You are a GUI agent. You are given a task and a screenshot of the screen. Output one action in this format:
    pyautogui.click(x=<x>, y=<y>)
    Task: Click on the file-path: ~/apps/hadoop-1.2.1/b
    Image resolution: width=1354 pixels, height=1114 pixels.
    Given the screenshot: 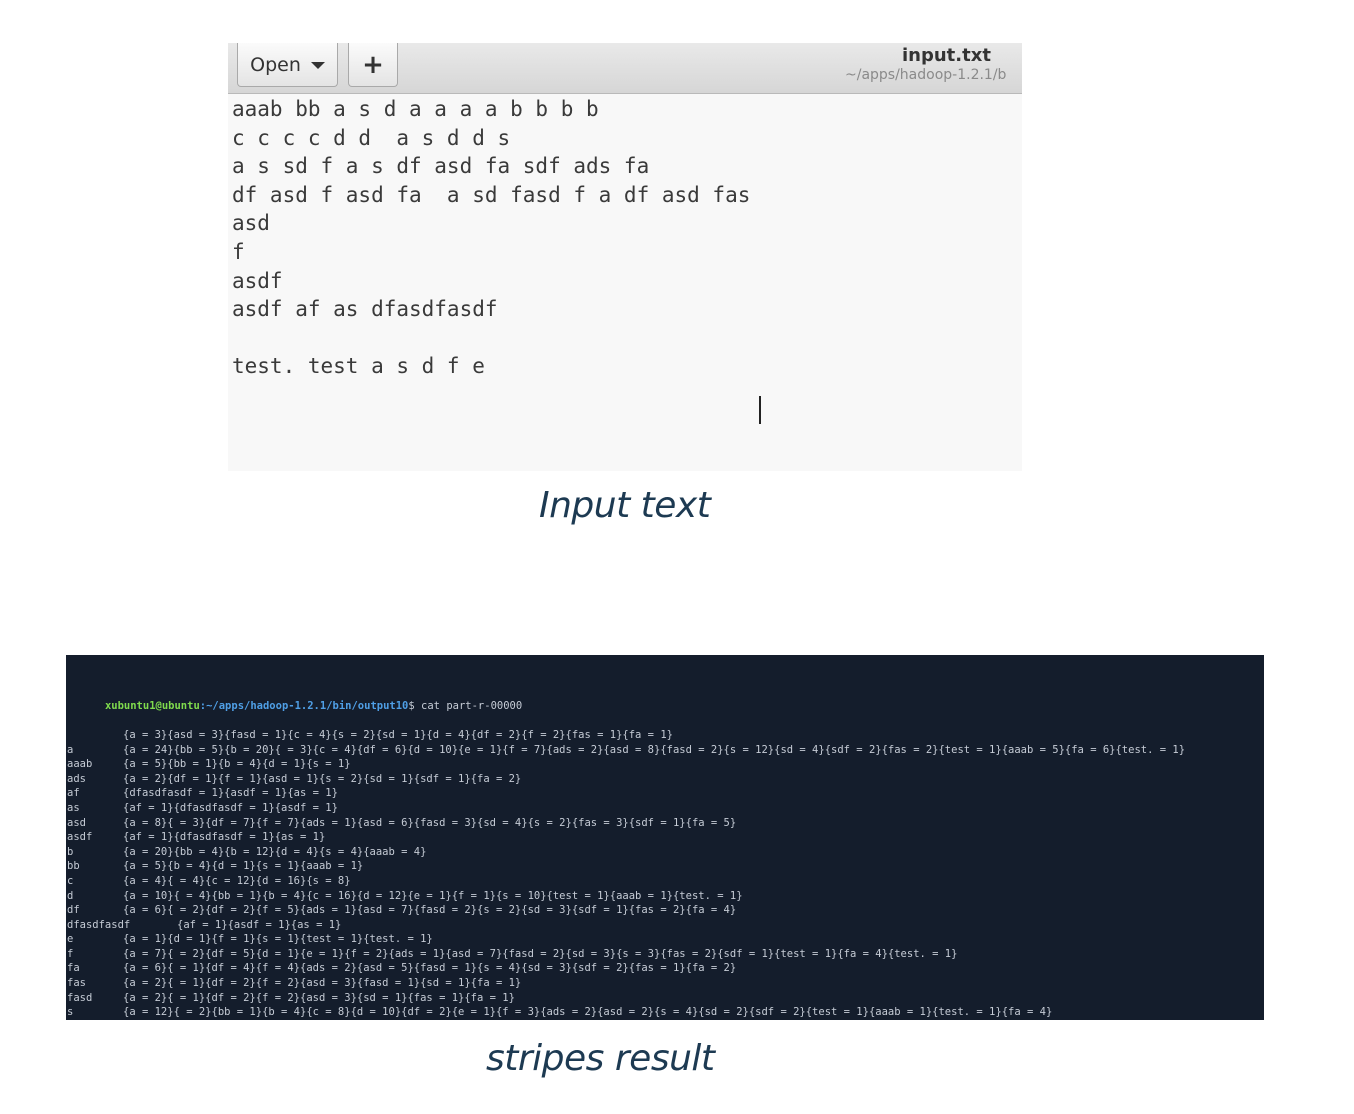 What is the action you would take?
    pyautogui.click(x=926, y=75)
    